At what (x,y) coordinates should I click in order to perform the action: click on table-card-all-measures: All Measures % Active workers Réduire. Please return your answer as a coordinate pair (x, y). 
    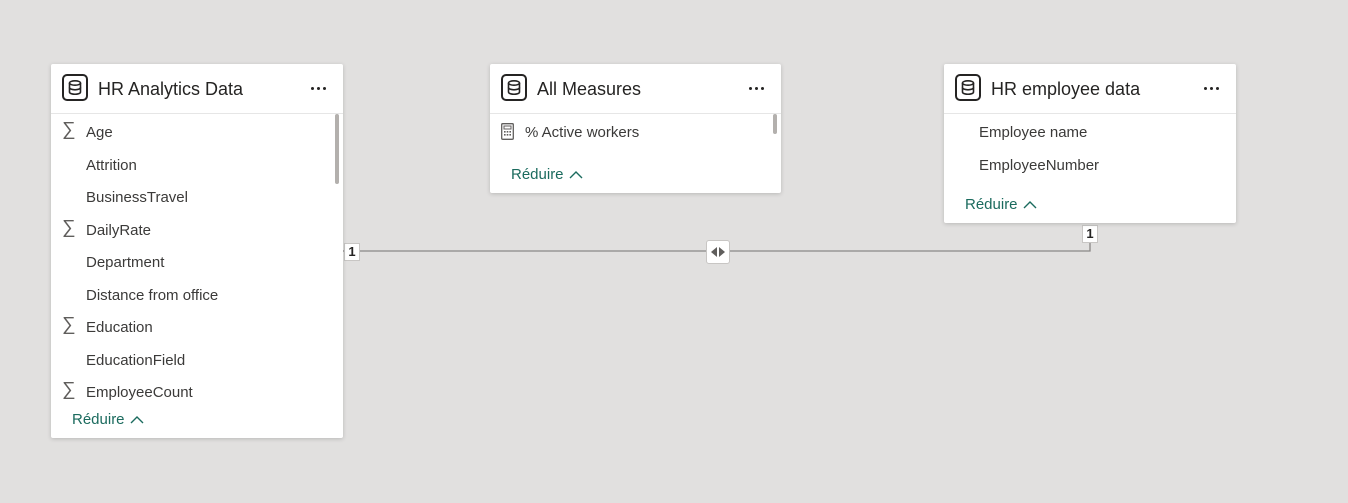
    Looking at the image, I should click on (635, 128).